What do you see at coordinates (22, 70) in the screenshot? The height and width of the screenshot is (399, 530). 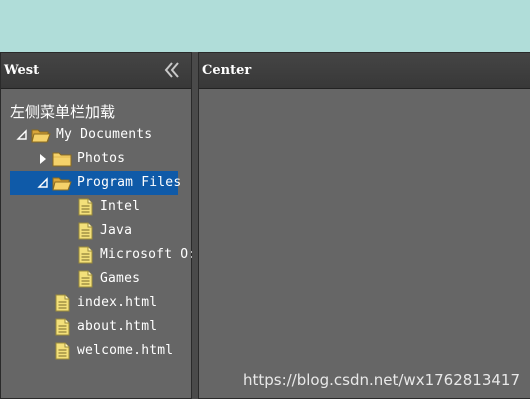 I see `west-panel-title: West` at bounding box center [22, 70].